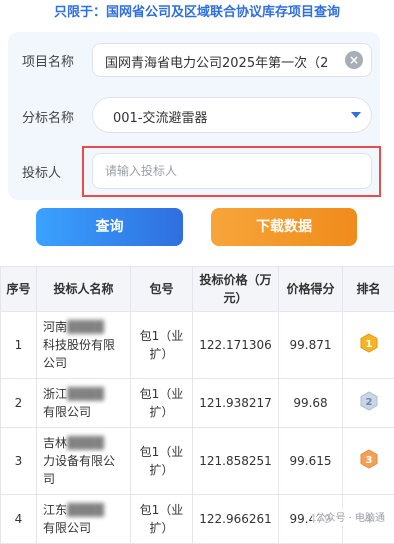 This screenshot has width=394, height=544. Describe the element at coordinates (55, 510) in the screenshot. I see `bidder-name-start: 江东` at that location.